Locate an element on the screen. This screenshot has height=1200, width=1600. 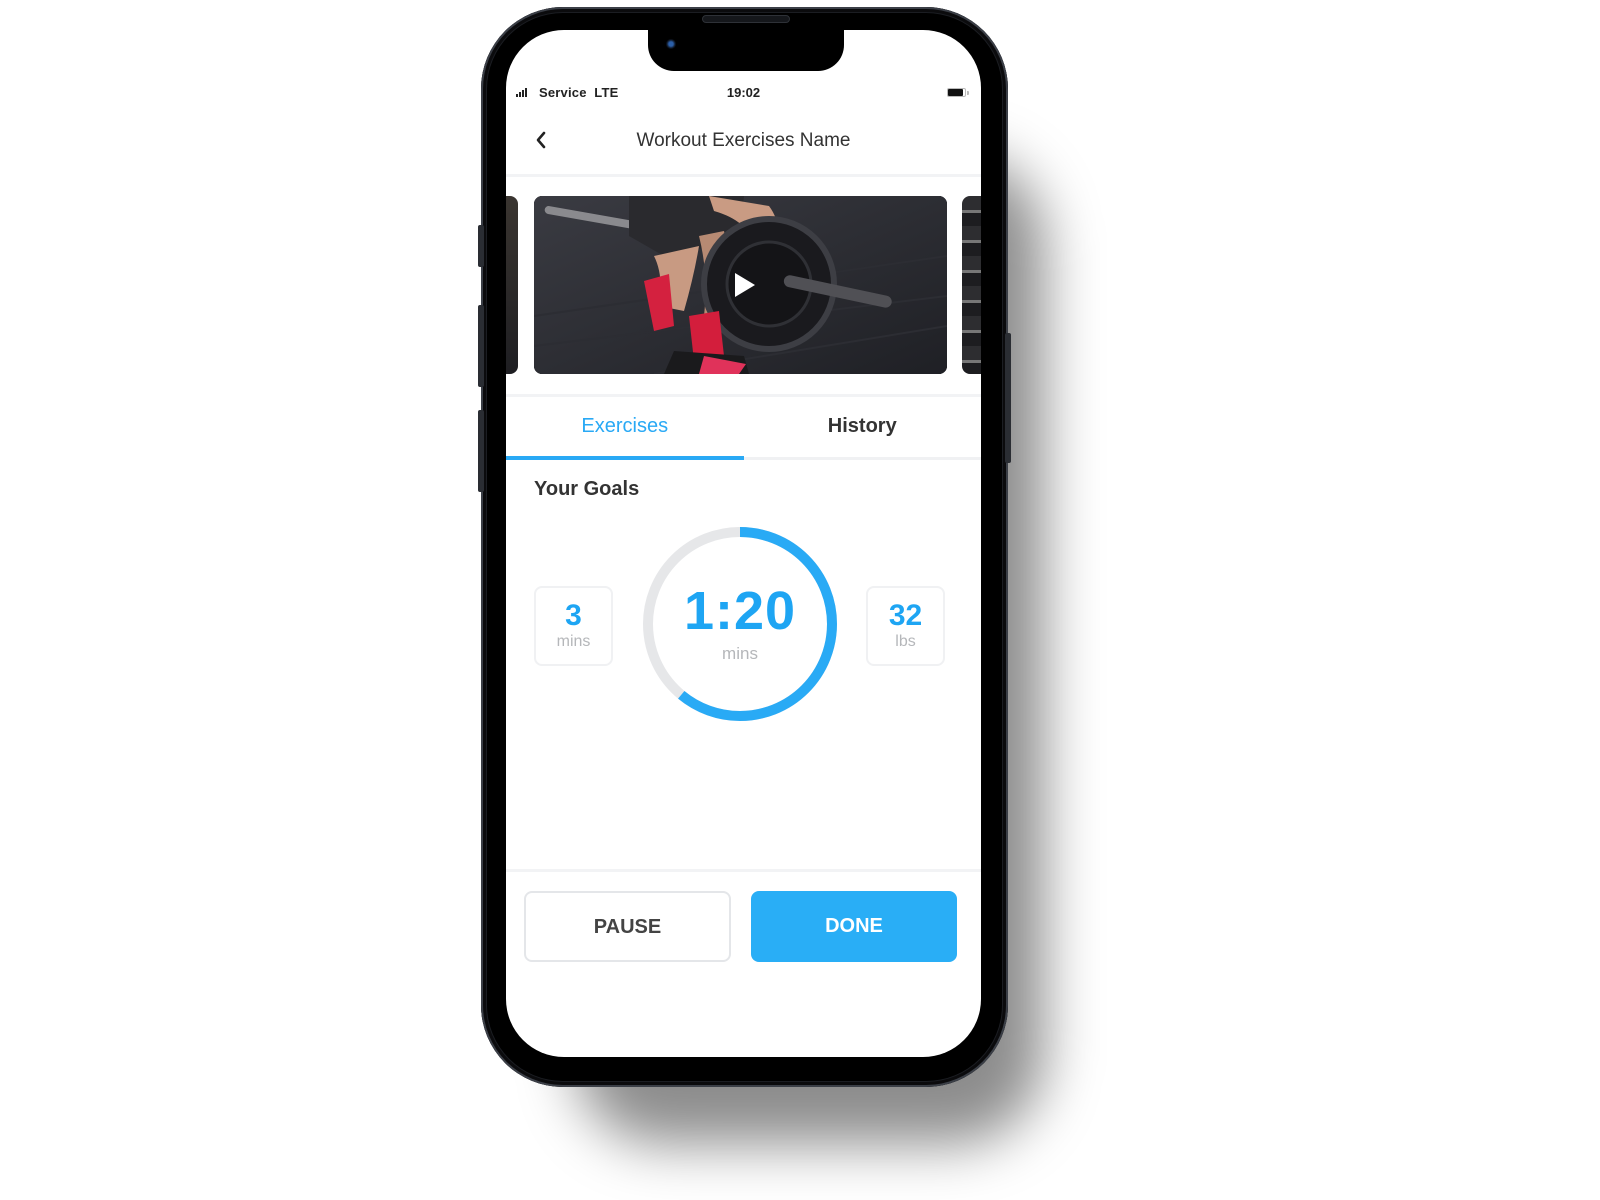
play-icon is located at coordinates (744, 285).